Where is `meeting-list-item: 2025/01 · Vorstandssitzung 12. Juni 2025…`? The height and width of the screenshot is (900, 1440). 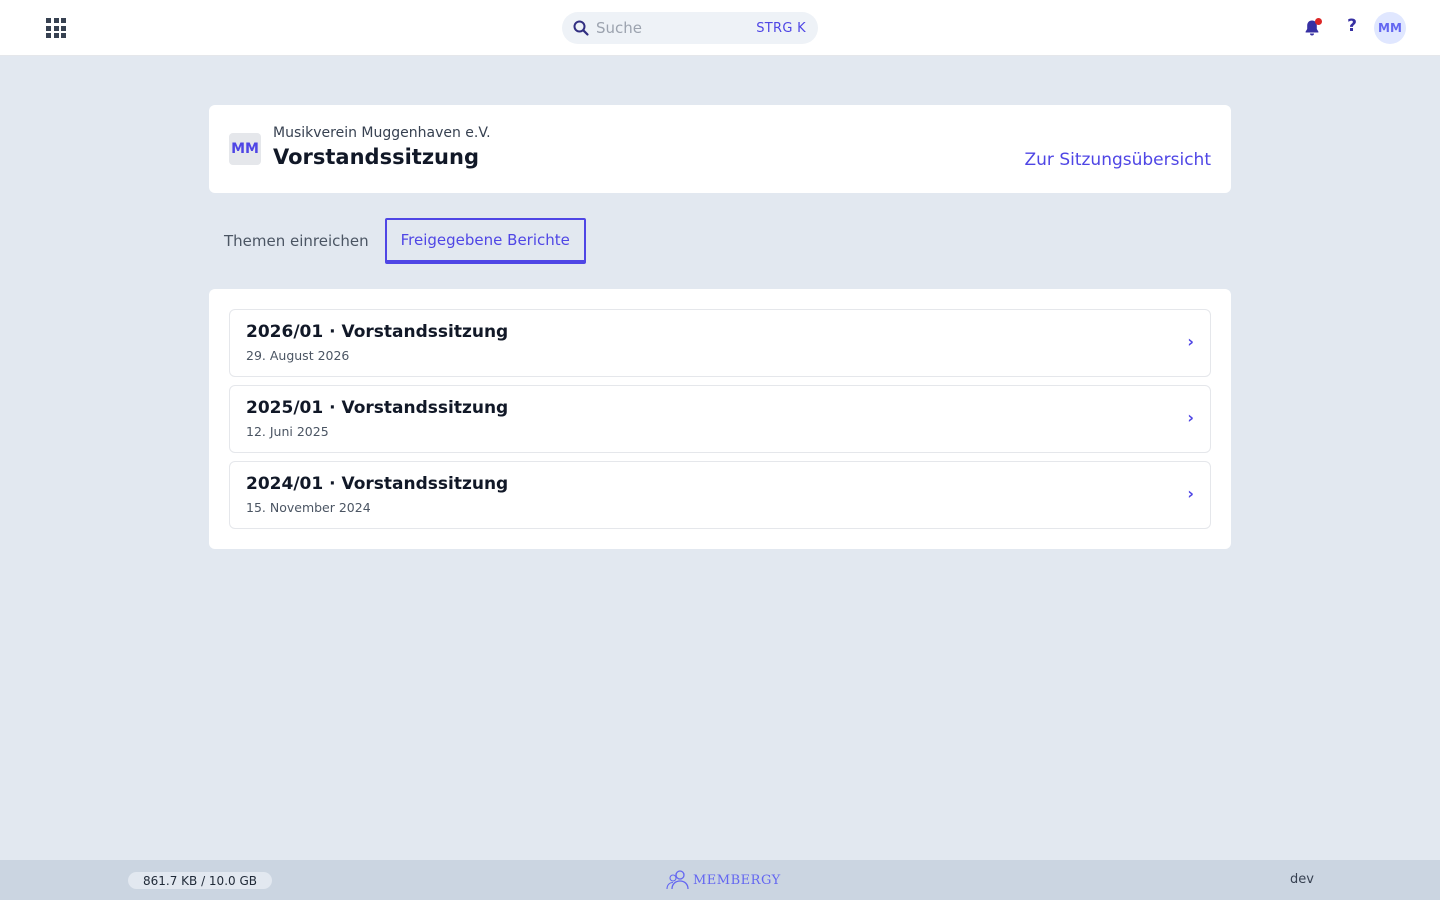 meeting-list-item: 2025/01 · Vorstandssitzung 12. Juni 2025… is located at coordinates (720, 419).